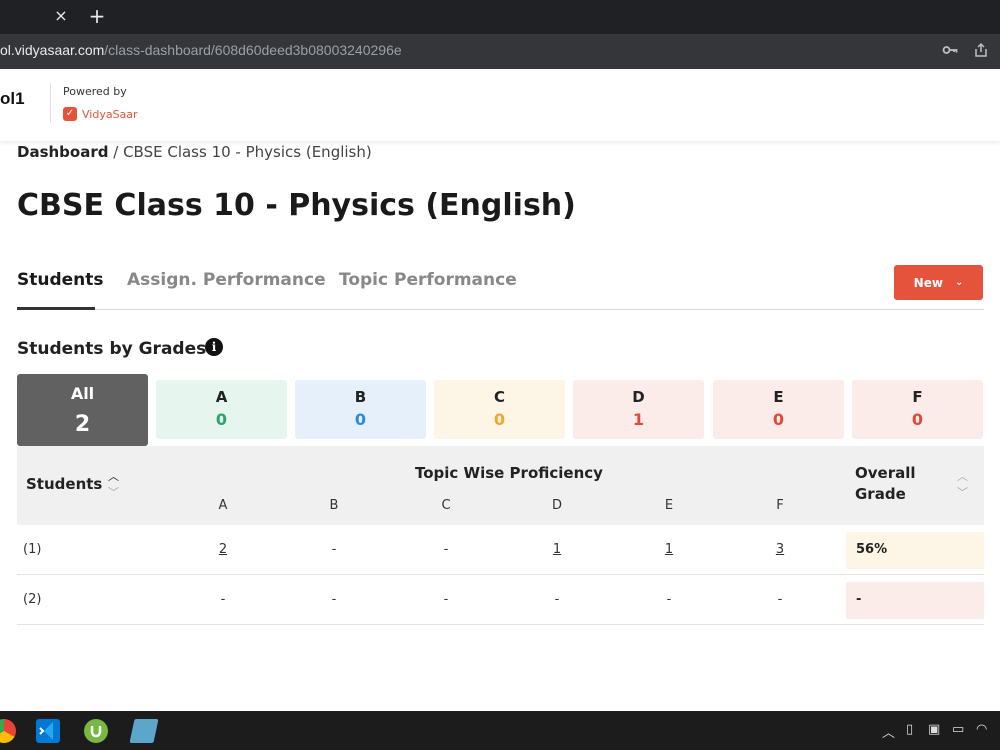  Describe the element at coordinates (917, 397) in the screenshot. I see `grade-label: F` at that location.